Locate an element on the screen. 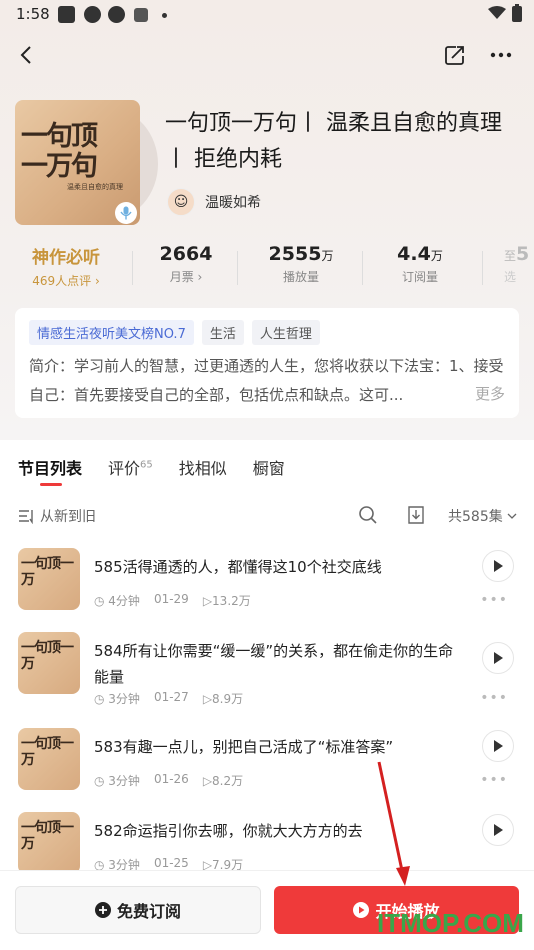 The width and height of the screenshot is (534, 950). notification-icon is located at coordinates (66, 14).